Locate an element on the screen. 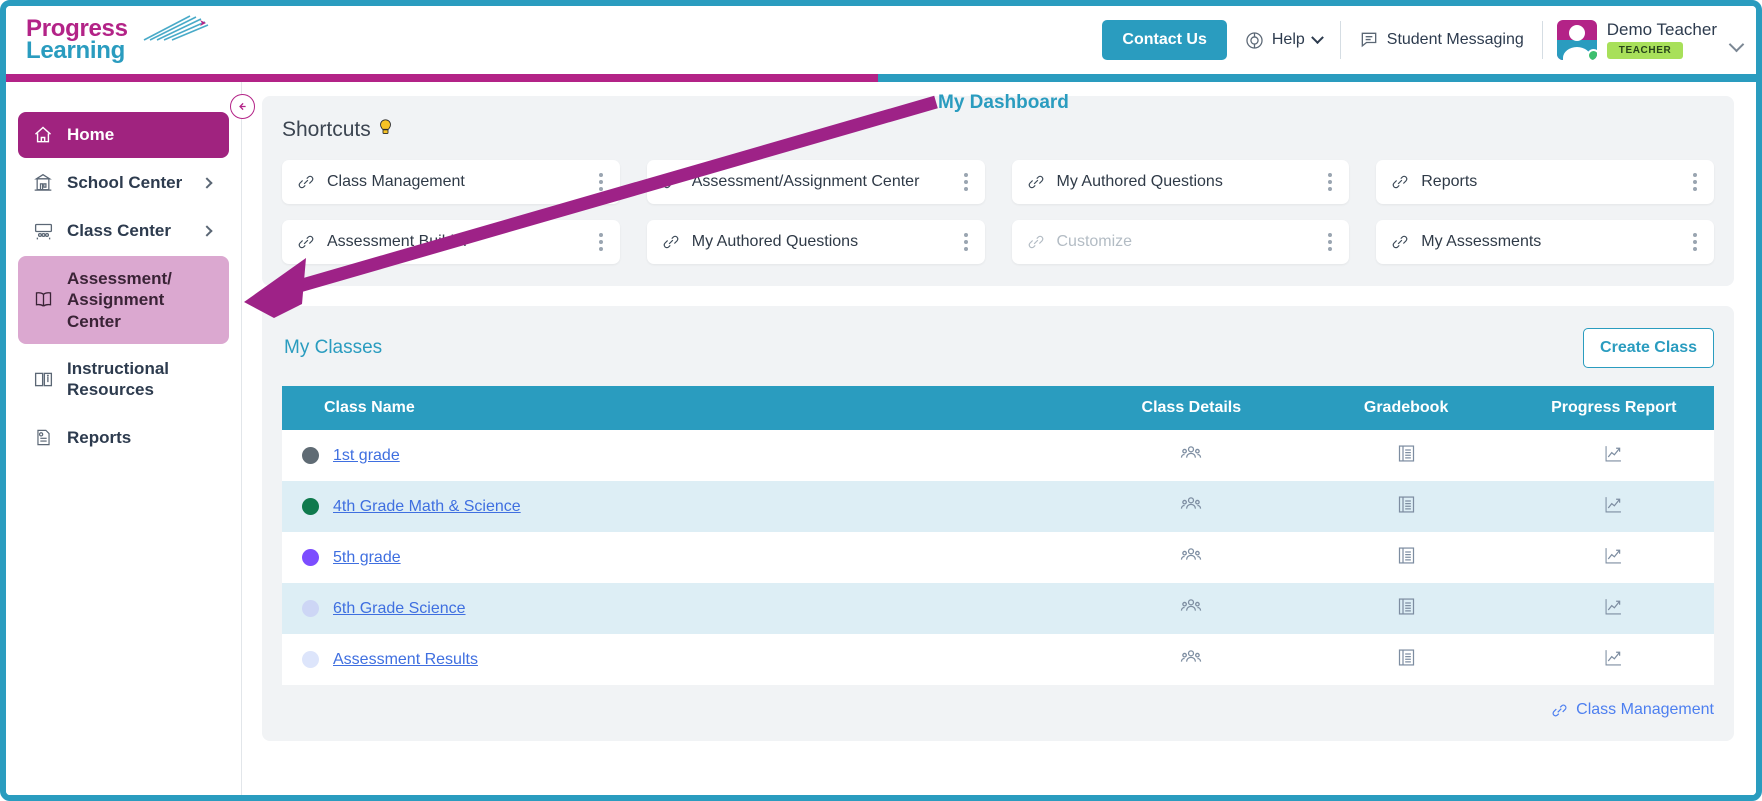 The height and width of the screenshot is (801, 1762). user-role-badge: TEACHER is located at coordinates (1645, 51).